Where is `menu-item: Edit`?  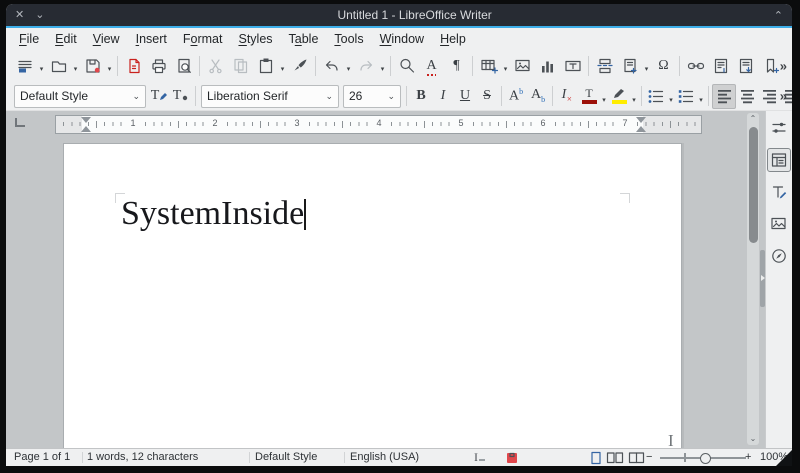 menu-item: Edit is located at coordinates (66, 39).